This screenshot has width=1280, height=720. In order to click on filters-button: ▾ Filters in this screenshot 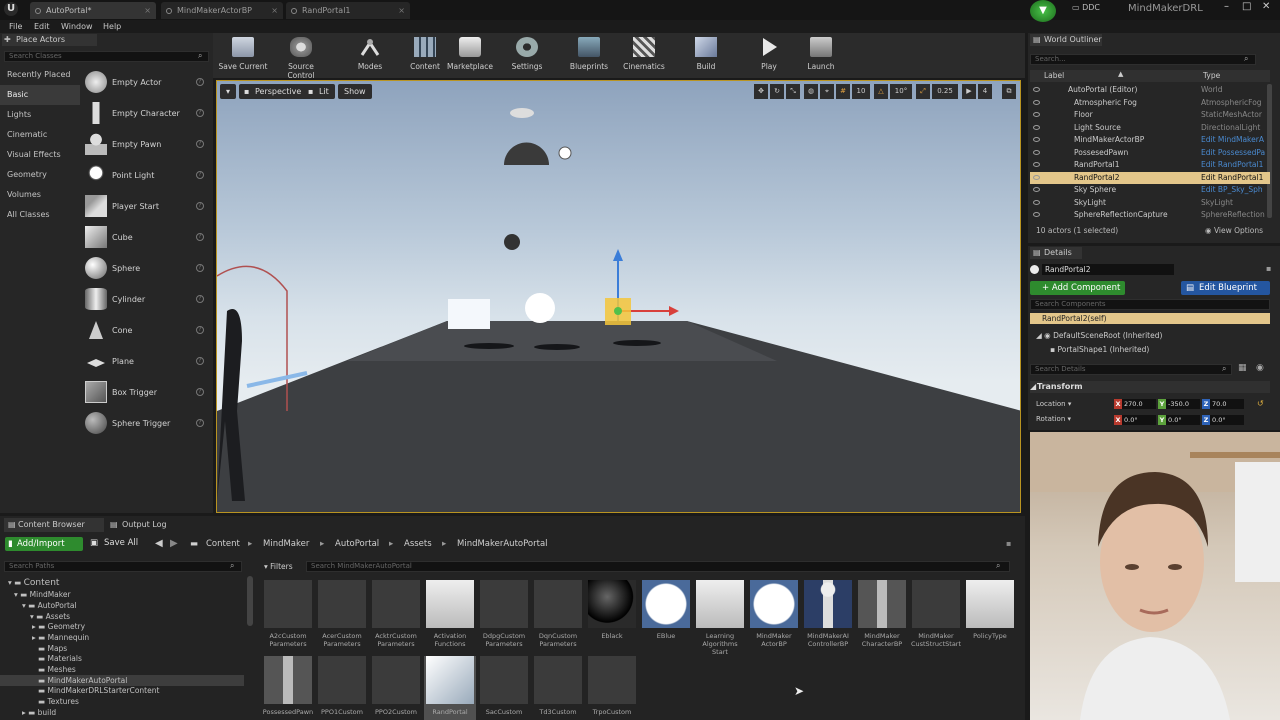, I will do `click(278, 566)`.